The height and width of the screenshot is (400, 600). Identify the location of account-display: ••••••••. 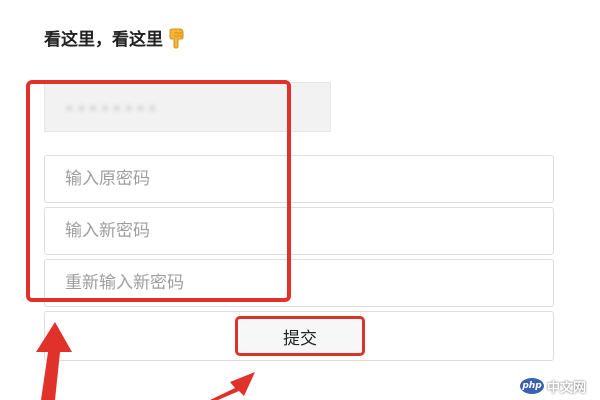
(187, 107).